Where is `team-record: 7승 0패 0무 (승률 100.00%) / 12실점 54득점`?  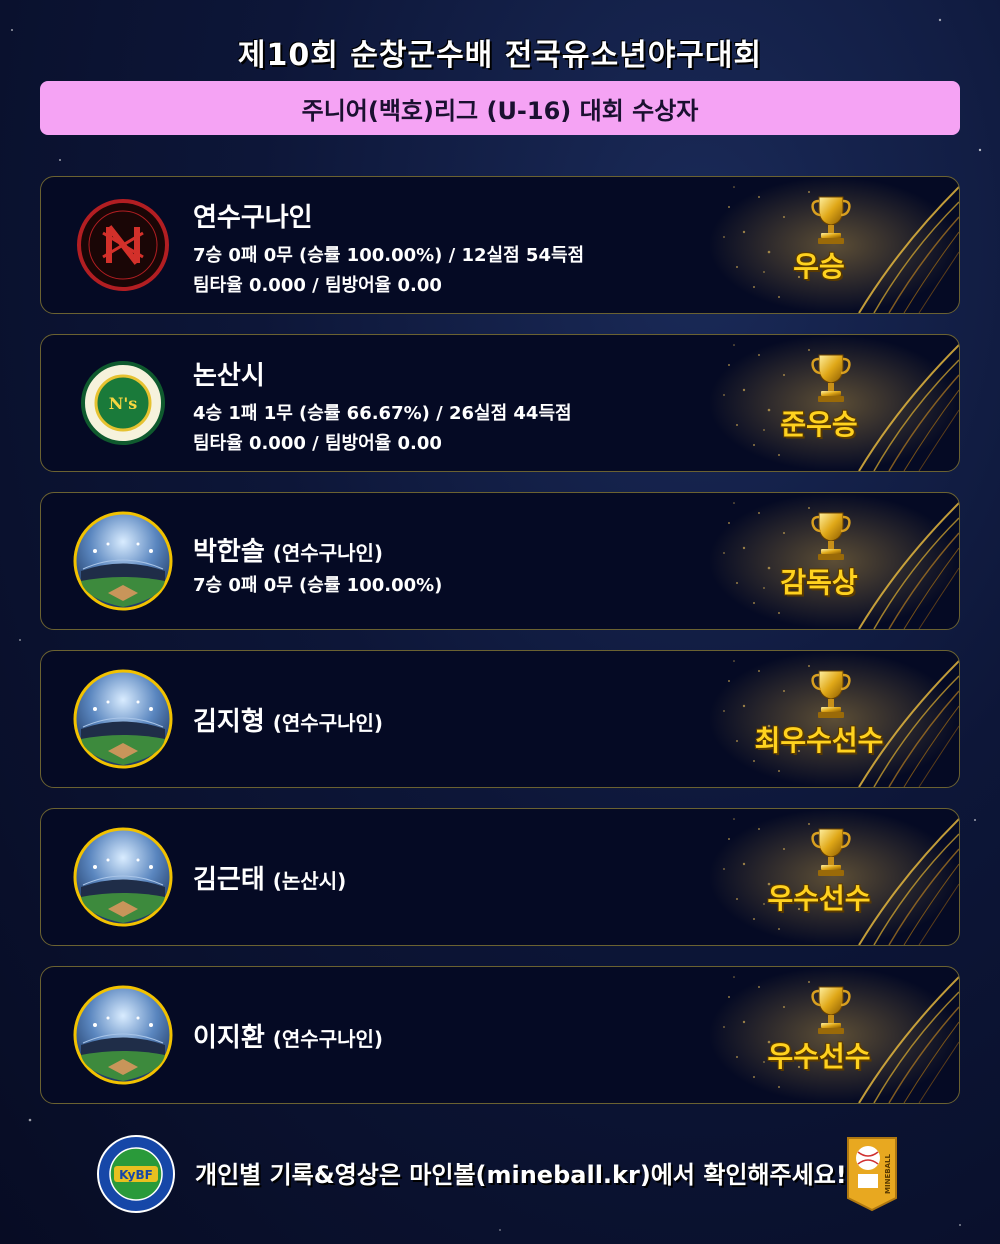 team-record: 7승 0패 0무 (승률 100.00%) / 12실점 54득점 is located at coordinates (389, 255).